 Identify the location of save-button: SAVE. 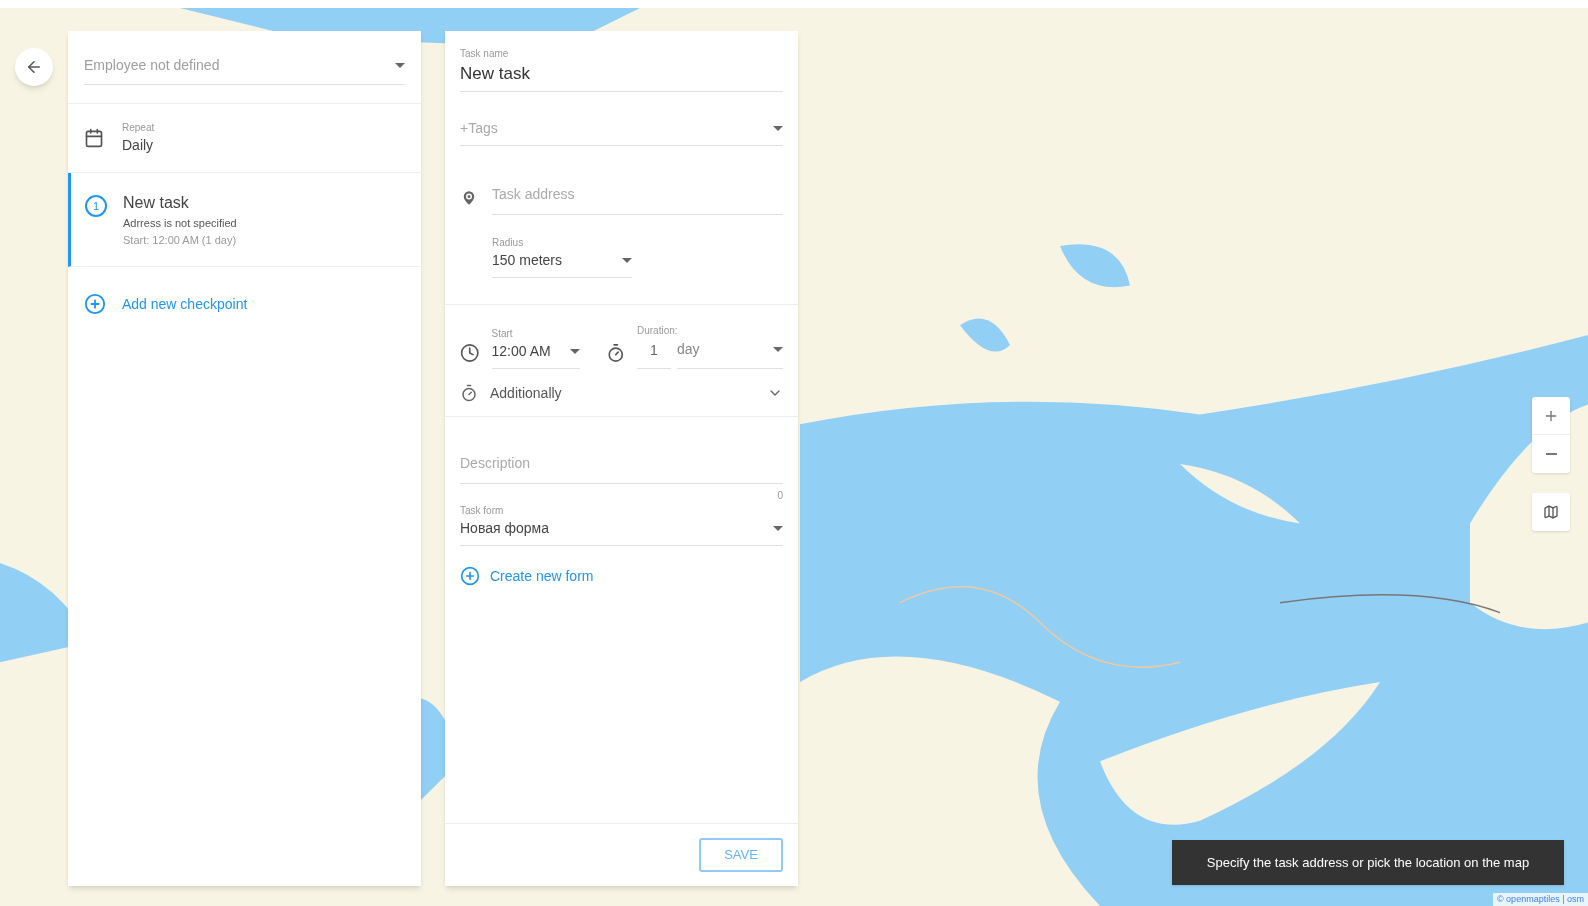
(741, 855).